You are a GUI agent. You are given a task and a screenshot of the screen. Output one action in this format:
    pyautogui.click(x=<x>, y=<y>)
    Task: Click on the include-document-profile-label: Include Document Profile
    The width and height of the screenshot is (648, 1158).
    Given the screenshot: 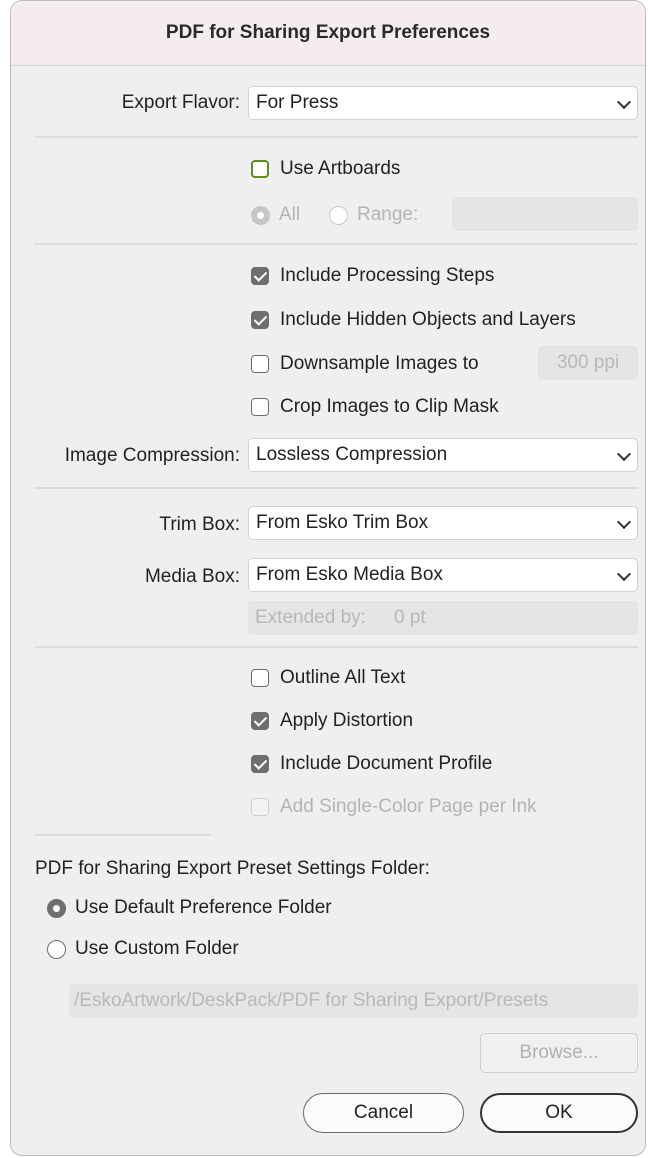 What is the action you would take?
    pyautogui.click(x=386, y=763)
    